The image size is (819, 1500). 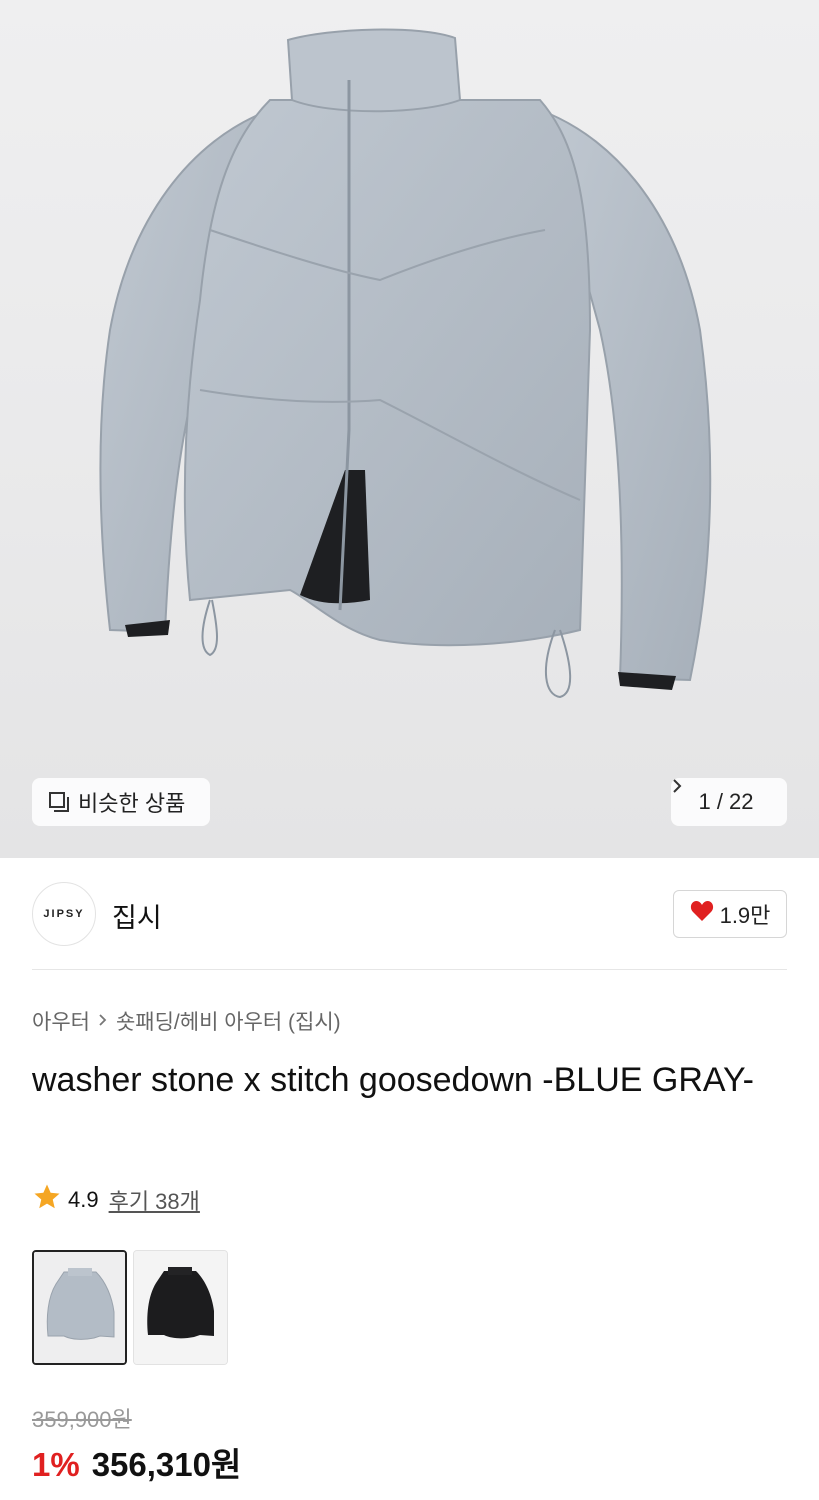 I want to click on price-row: 1% 356,310원, so click(x=136, y=1462).